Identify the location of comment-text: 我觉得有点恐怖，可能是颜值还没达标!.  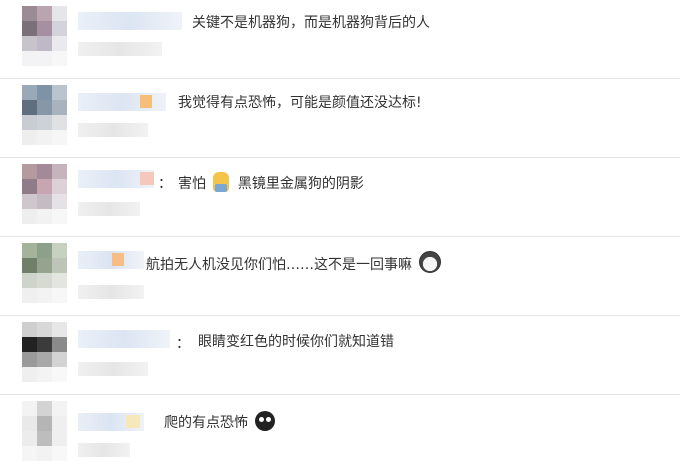
(300, 103).